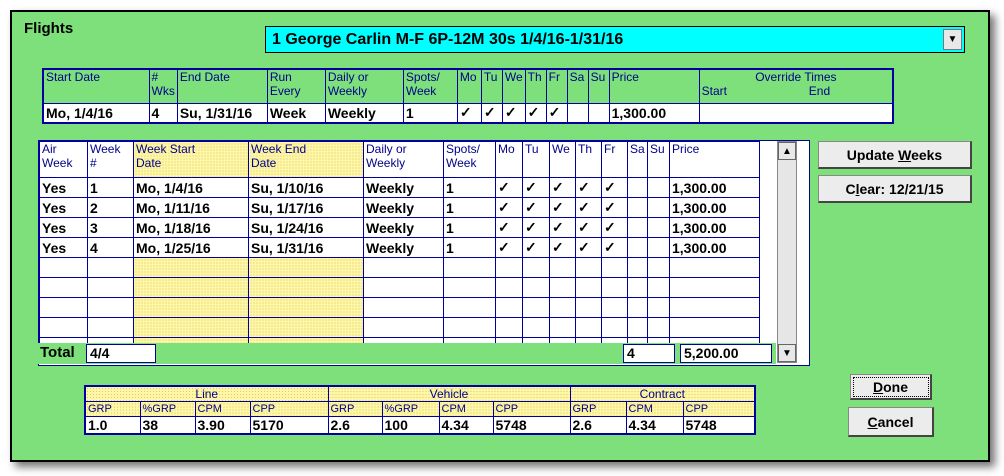 This screenshot has height=476, width=1004. I want to click on flight-override-times, so click(796, 113).